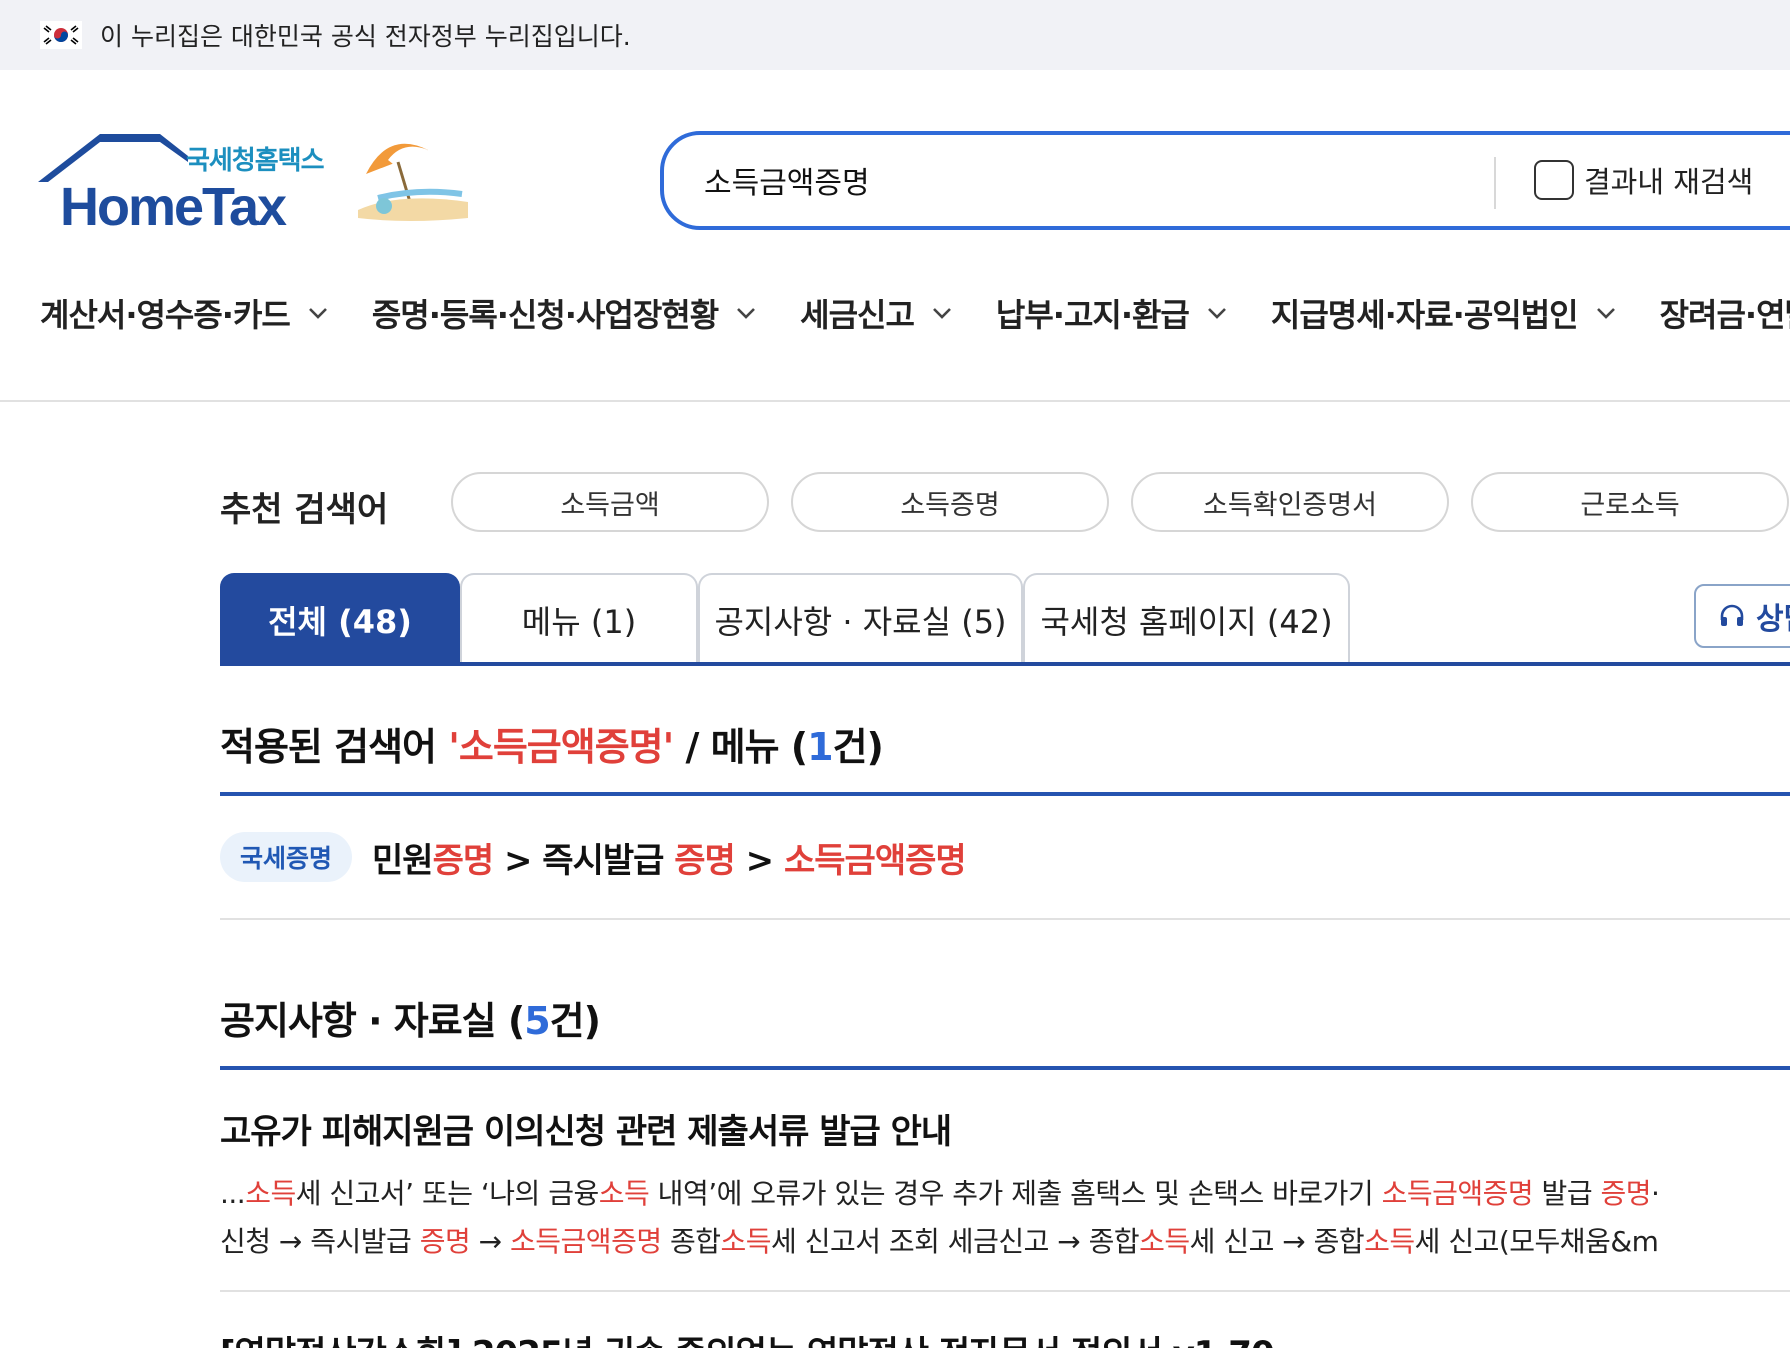 The height and width of the screenshot is (1348, 1790). What do you see at coordinates (1495, 183) in the screenshot?
I see `search-divider` at bounding box center [1495, 183].